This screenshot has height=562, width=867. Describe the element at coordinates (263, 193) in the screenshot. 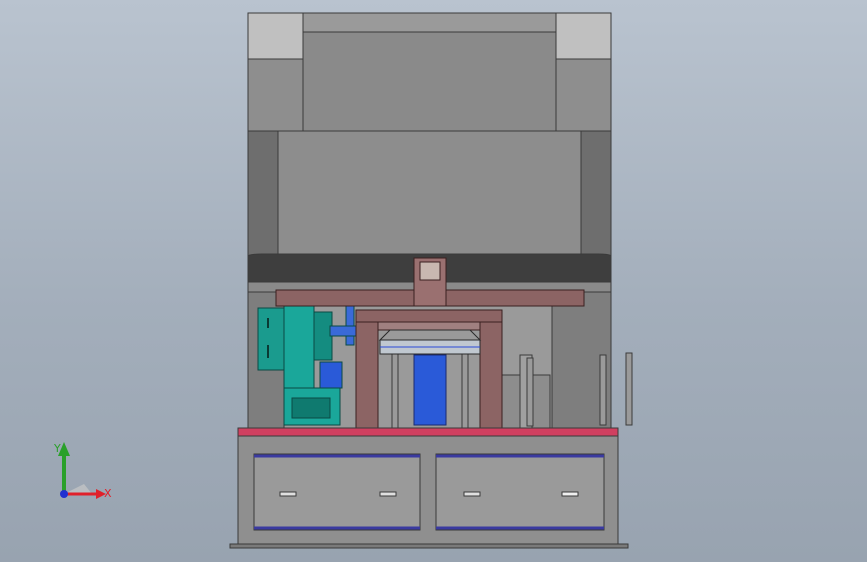

I see `column-left` at that location.